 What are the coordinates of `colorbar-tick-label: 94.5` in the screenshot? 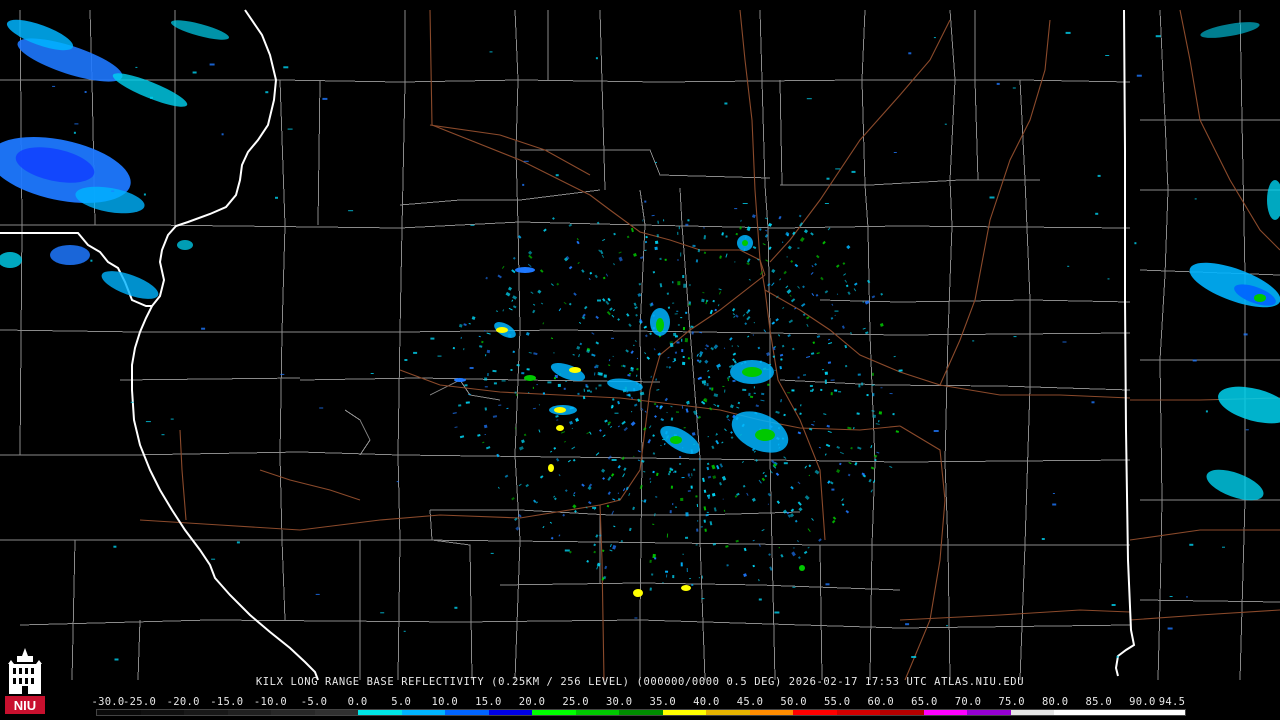 It's located at (1172, 702).